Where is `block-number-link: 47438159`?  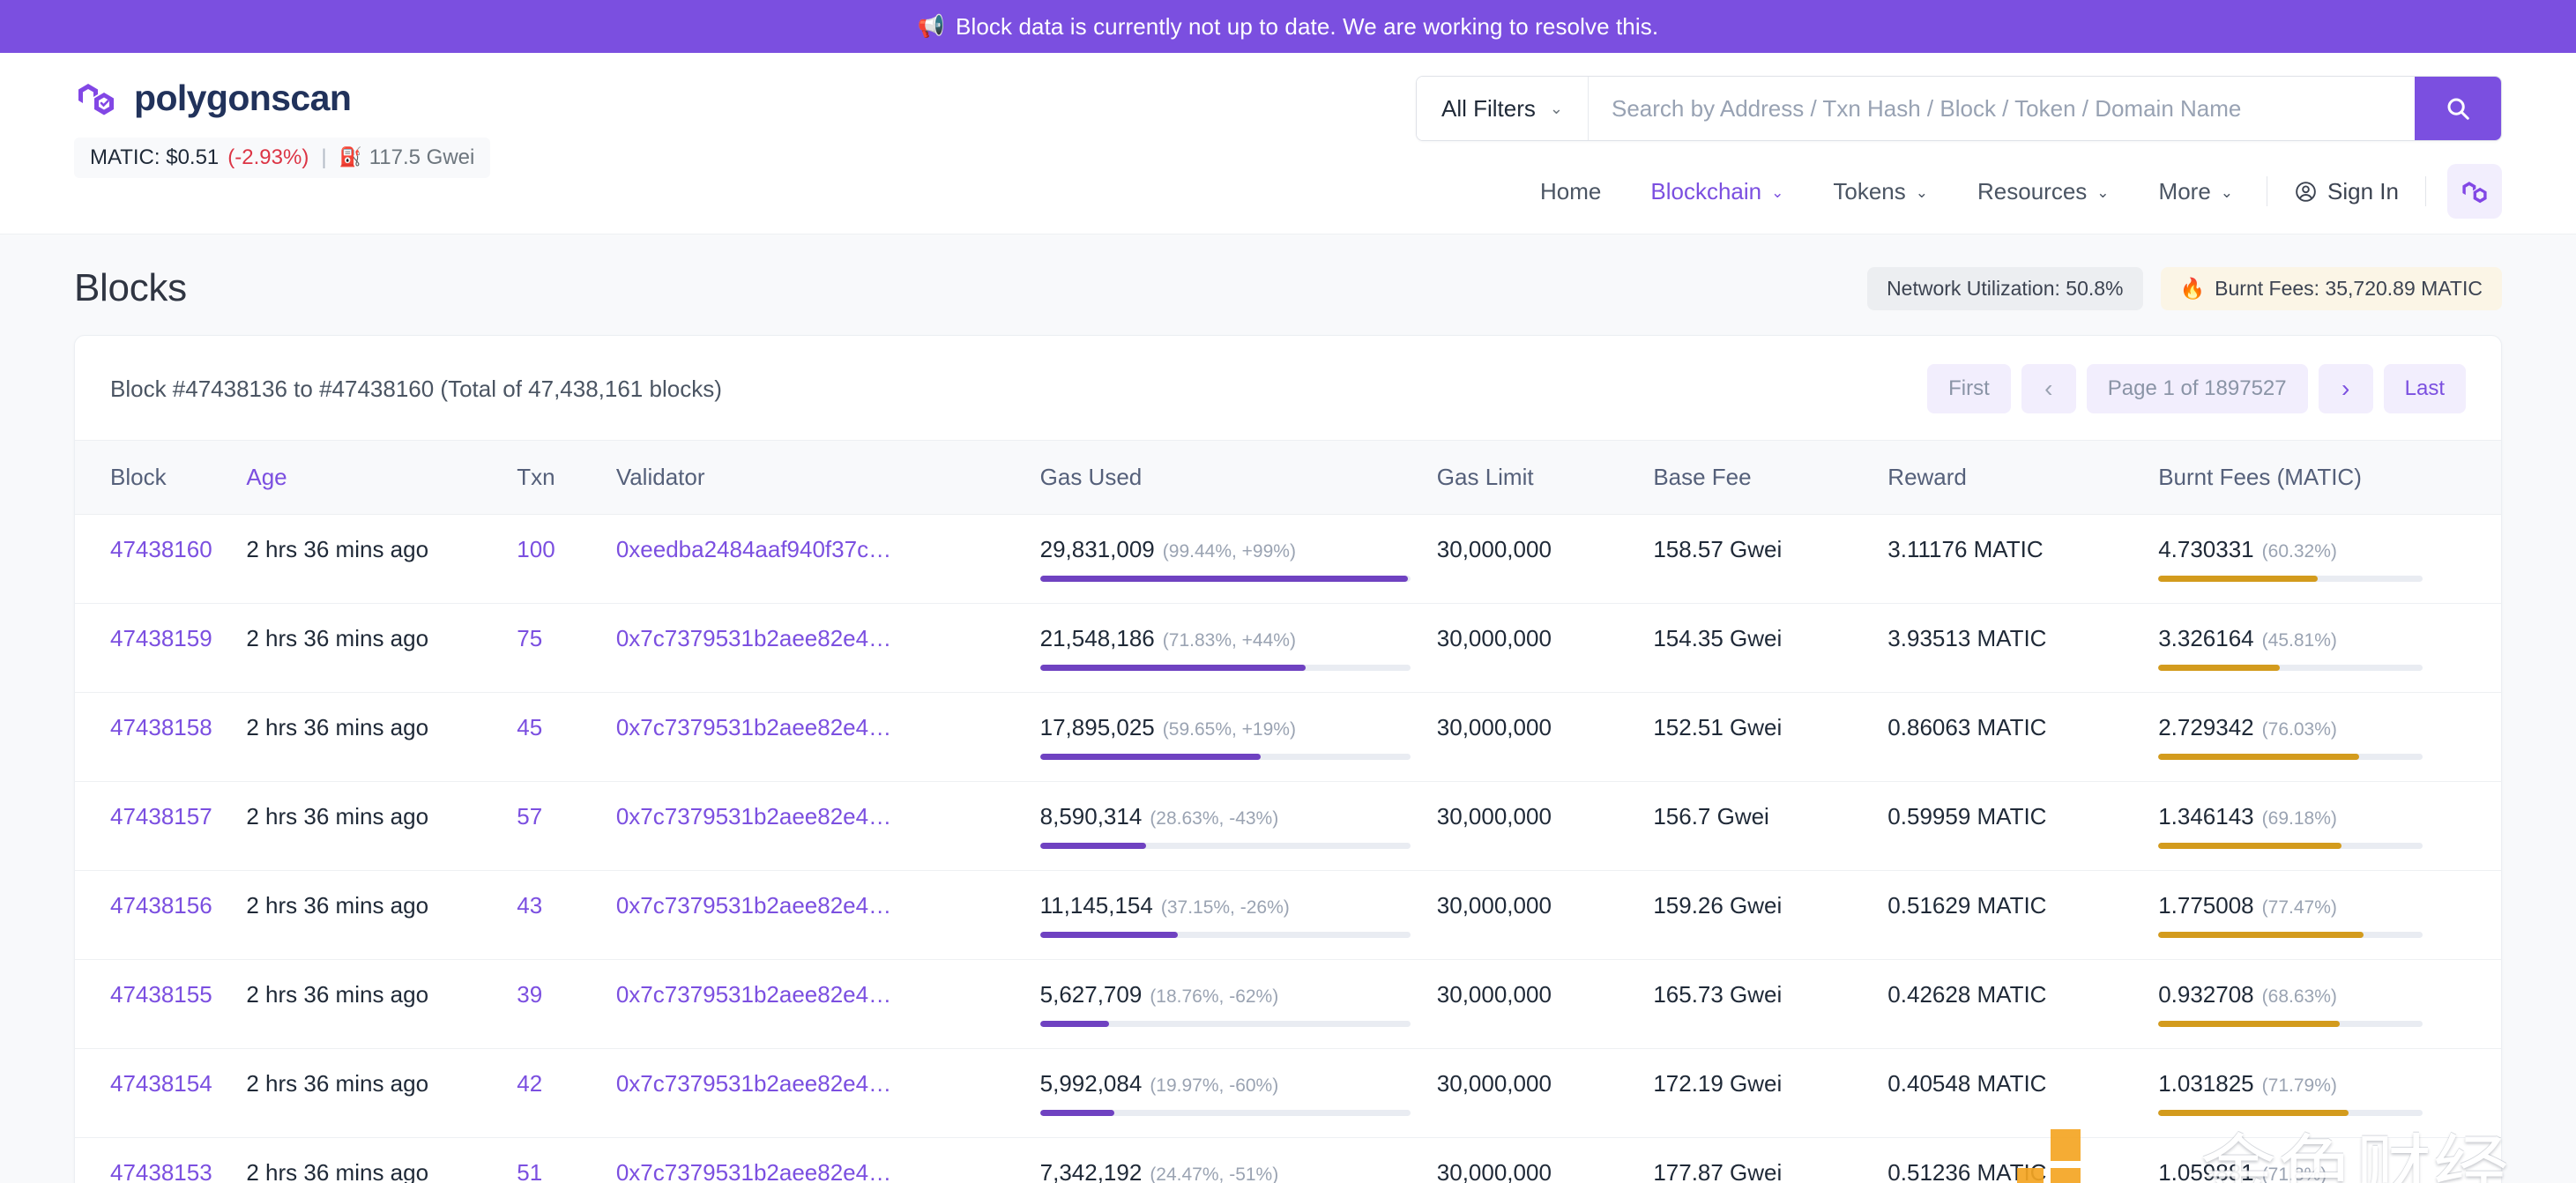
block-number-link: 47438159 is located at coordinates (161, 638).